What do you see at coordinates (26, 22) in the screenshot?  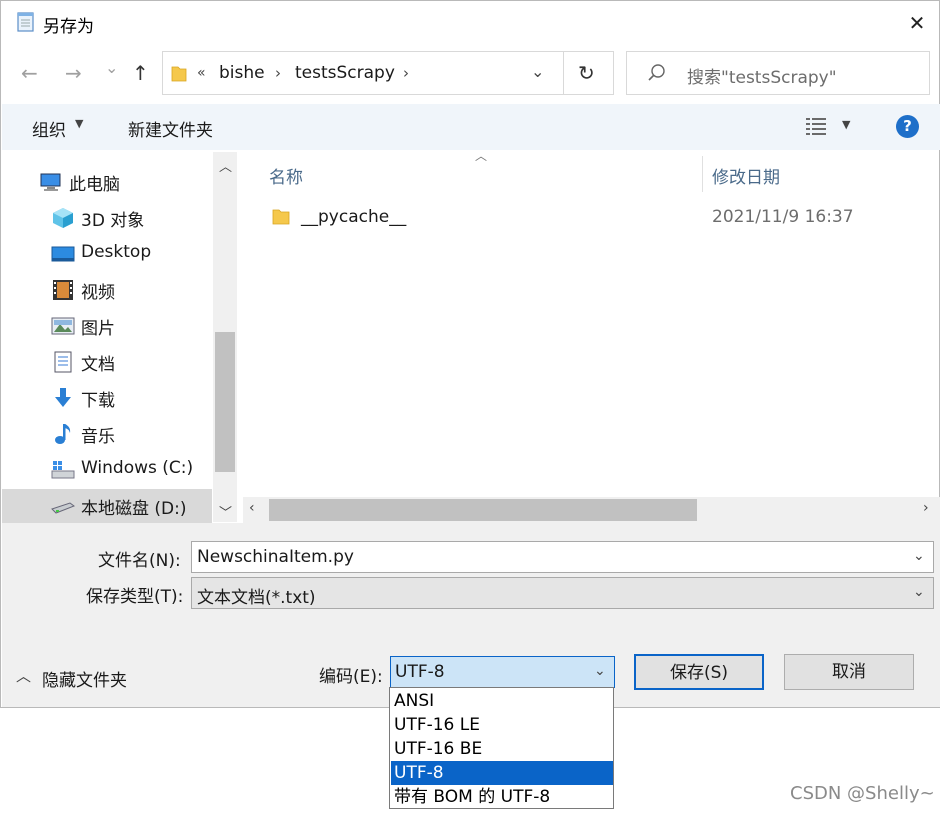 I see `notepad-icon` at bounding box center [26, 22].